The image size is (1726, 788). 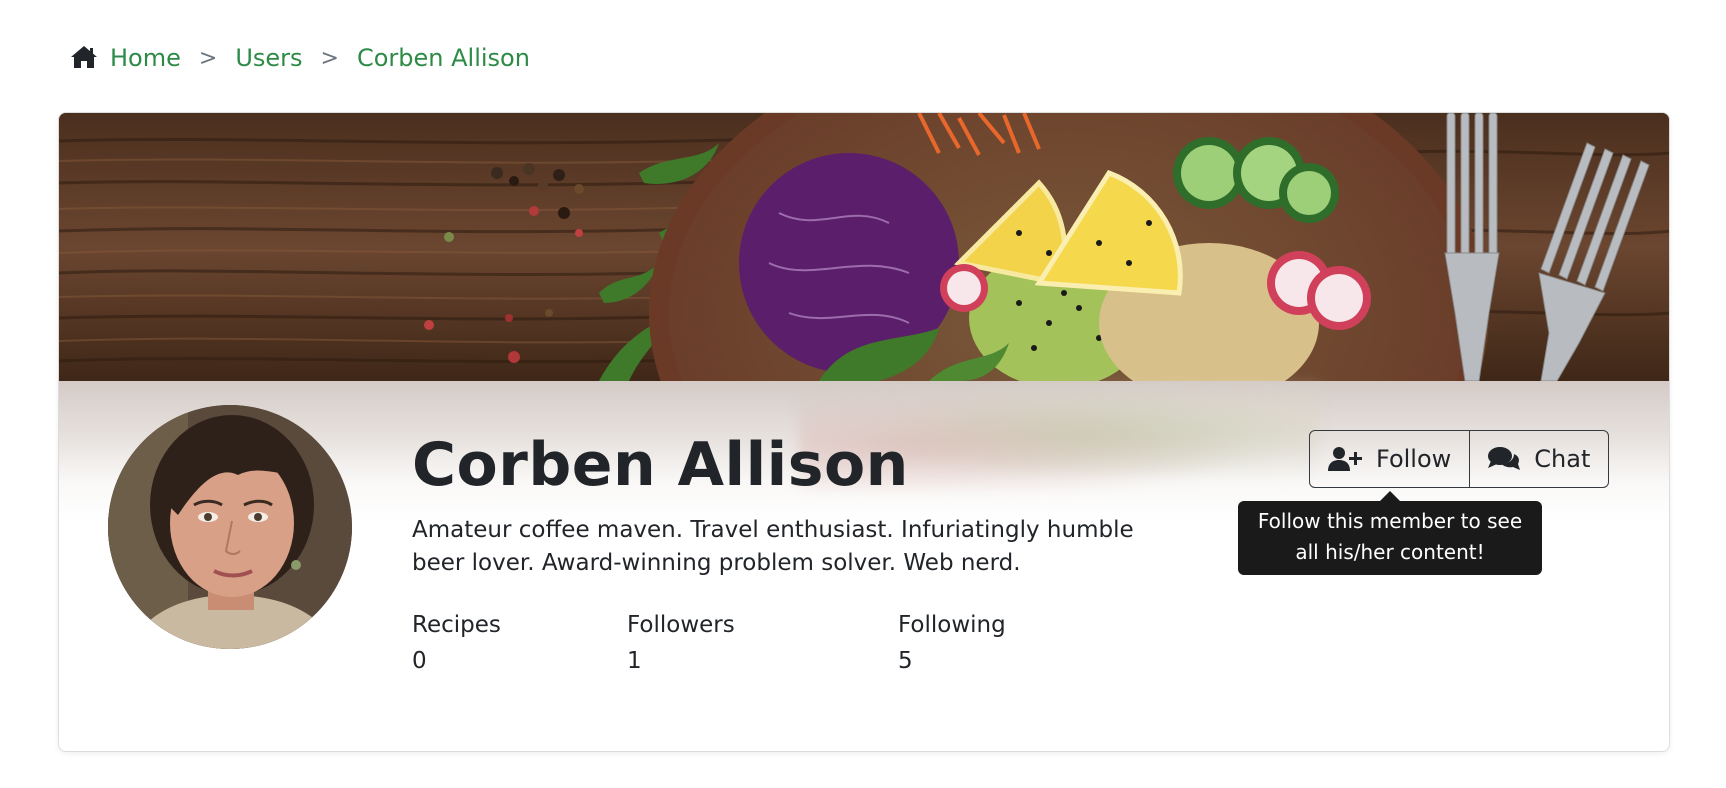 I want to click on breadcrumb-current-page: Corben Allison, so click(x=443, y=58).